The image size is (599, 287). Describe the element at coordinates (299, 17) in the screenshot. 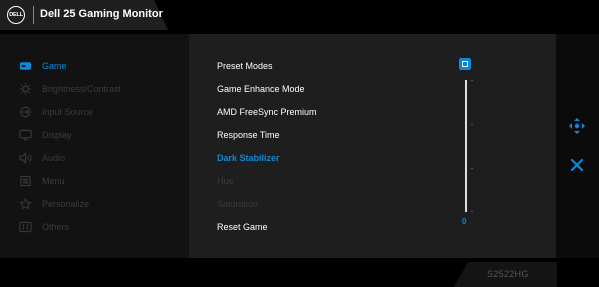

I see `title-bar: DELL Dell 25 Gaming Monitor` at that location.